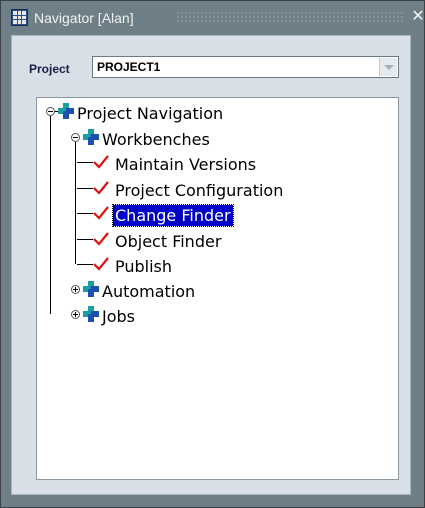 Image resolution: width=425 pixels, height=508 pixels. I want to click on project-label: Project, so click(49, 69).